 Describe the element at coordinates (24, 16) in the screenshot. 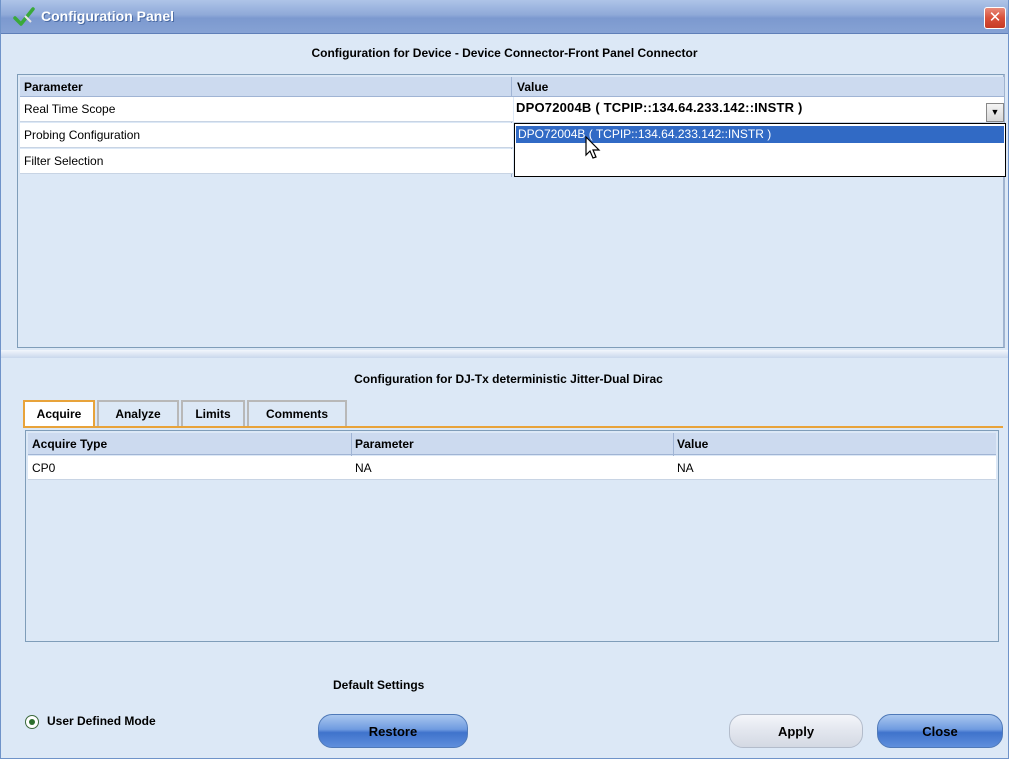

I see `checkmark-icon` at that location.